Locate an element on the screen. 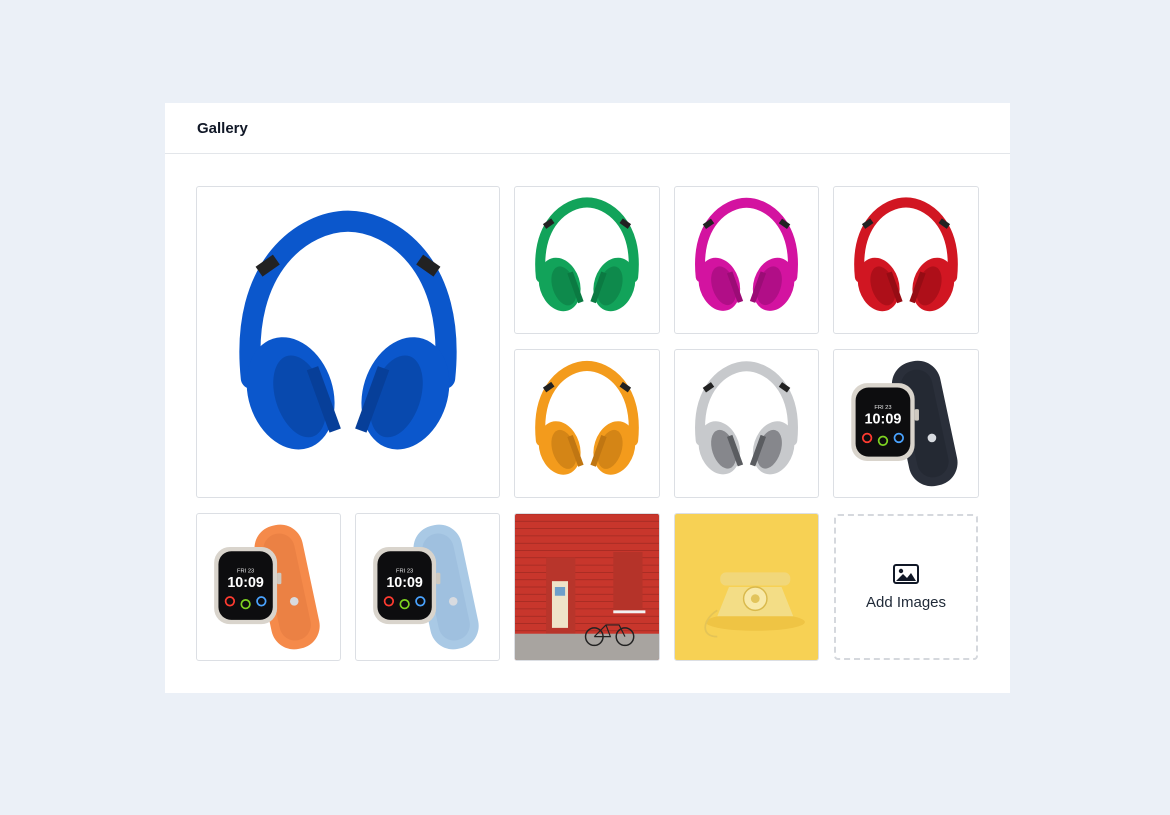 This screenshot has width=1170, height=815. gallery-image-featured is located at coordinates (348, 342).